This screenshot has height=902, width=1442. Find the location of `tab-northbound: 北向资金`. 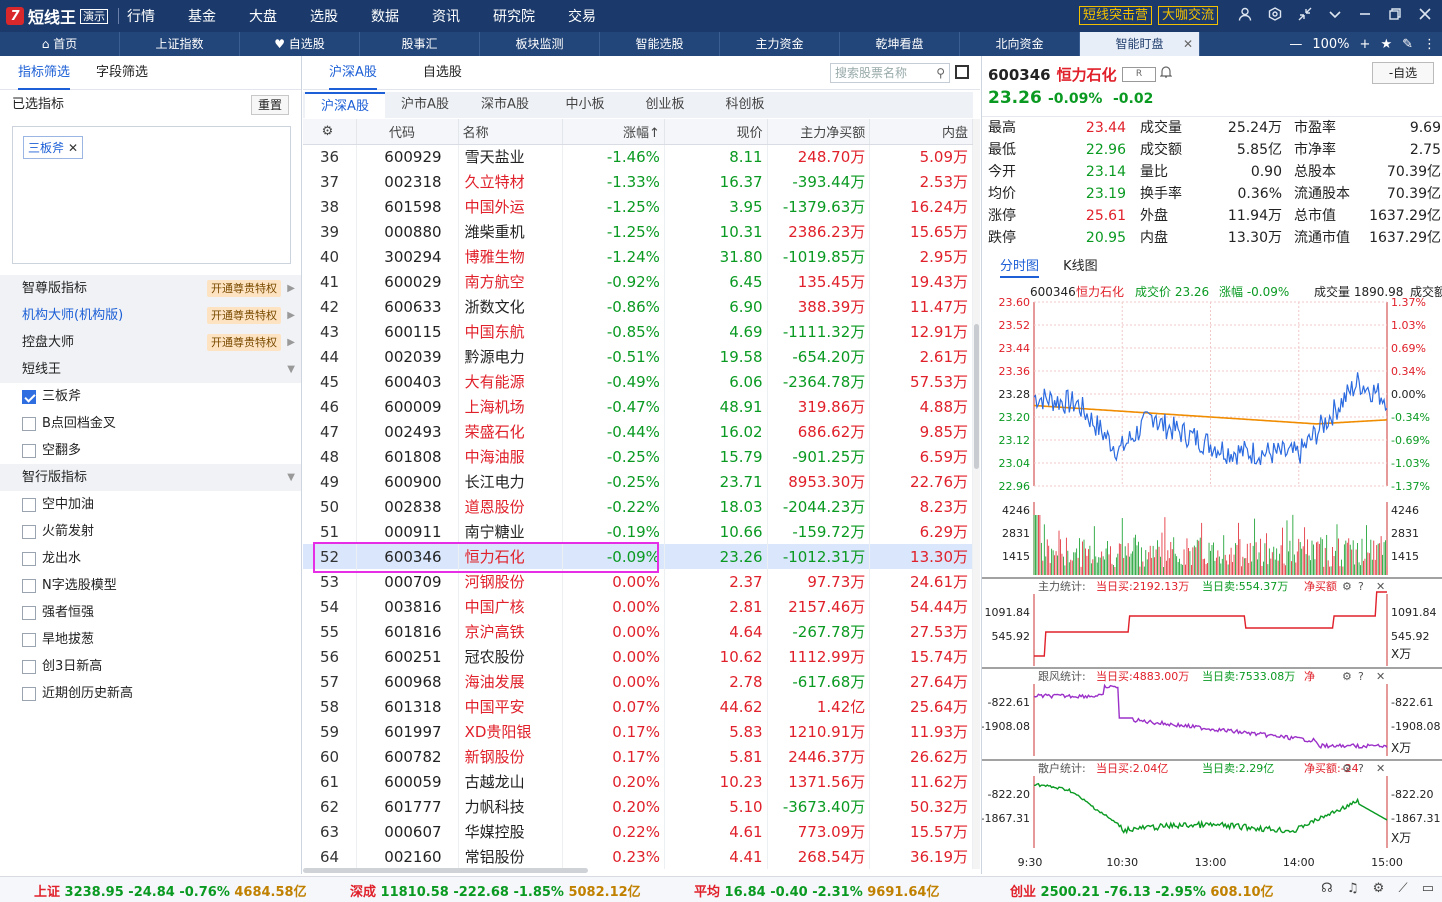

tab-northbound: 北向资金 is located at coordinates (1020, 44).